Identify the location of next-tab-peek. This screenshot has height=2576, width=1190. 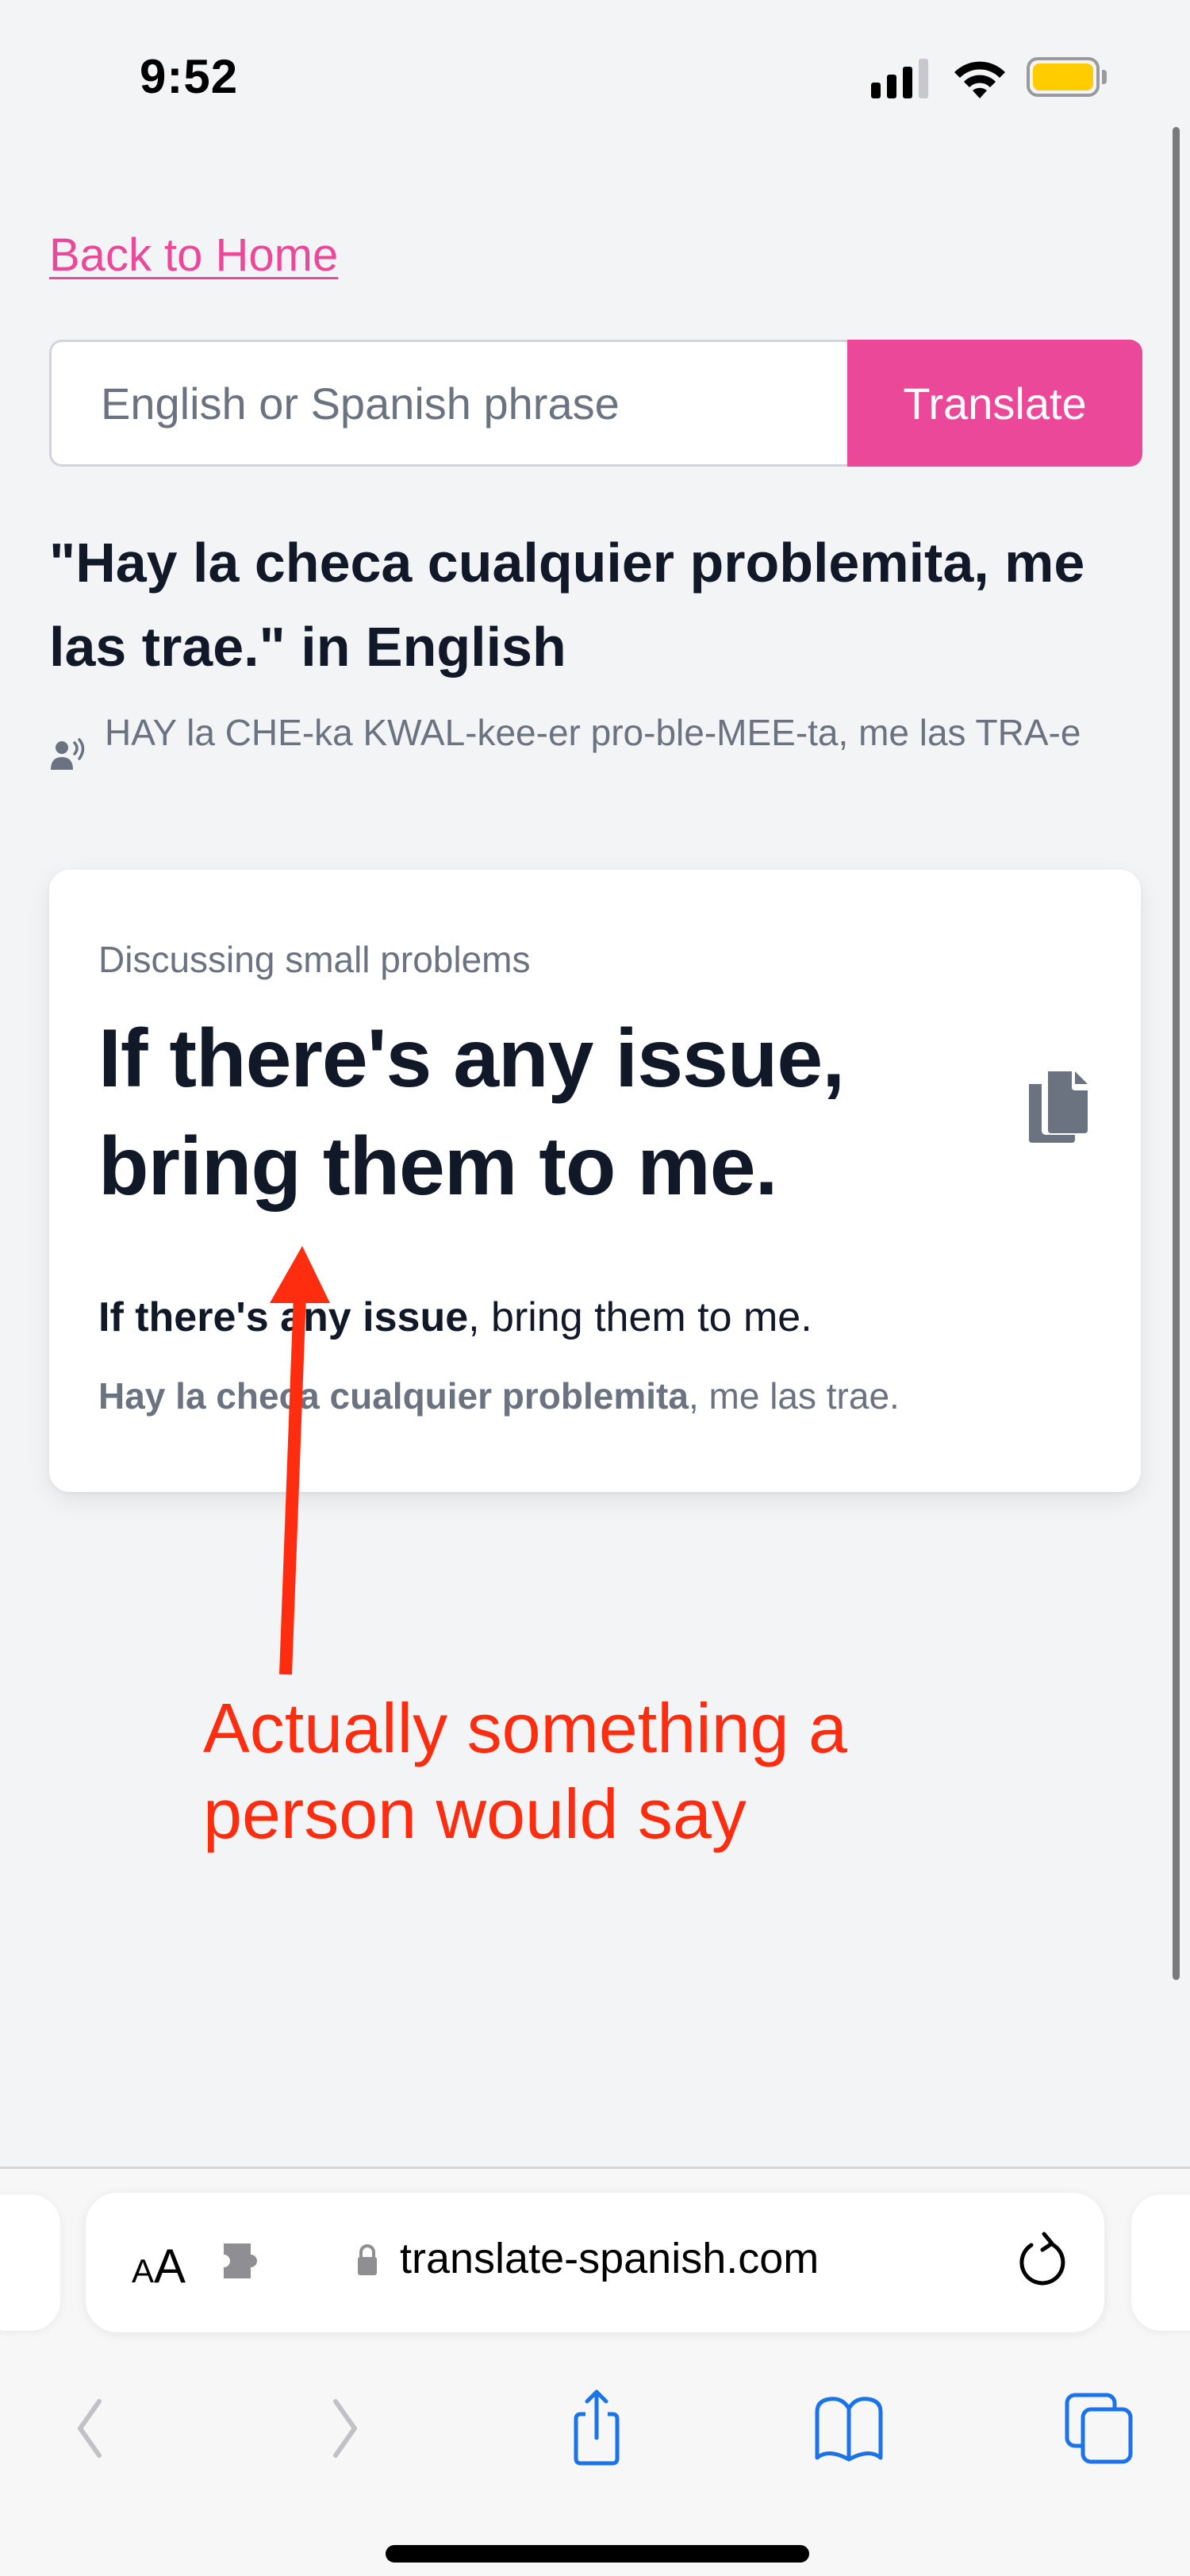
(1160, 2262).